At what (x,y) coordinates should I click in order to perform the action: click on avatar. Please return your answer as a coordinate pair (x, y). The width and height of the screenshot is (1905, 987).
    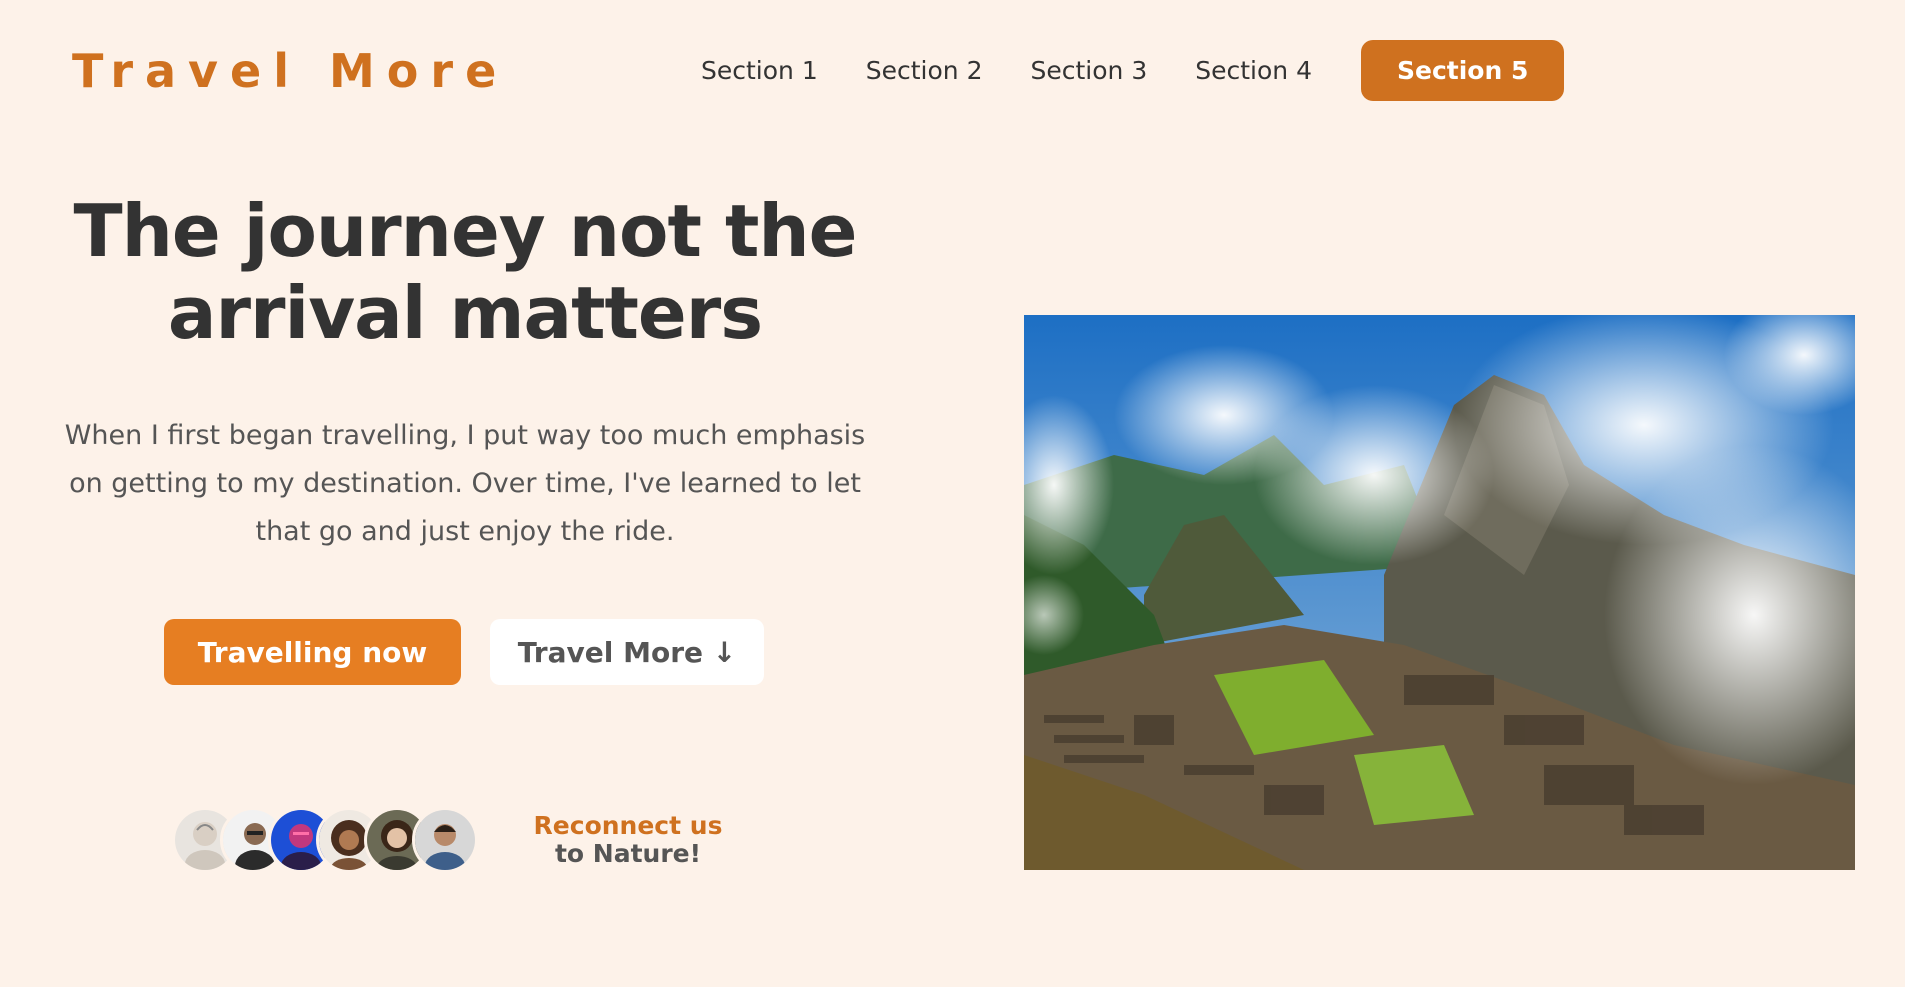
    Looking at the image, I should click on (445, 840).